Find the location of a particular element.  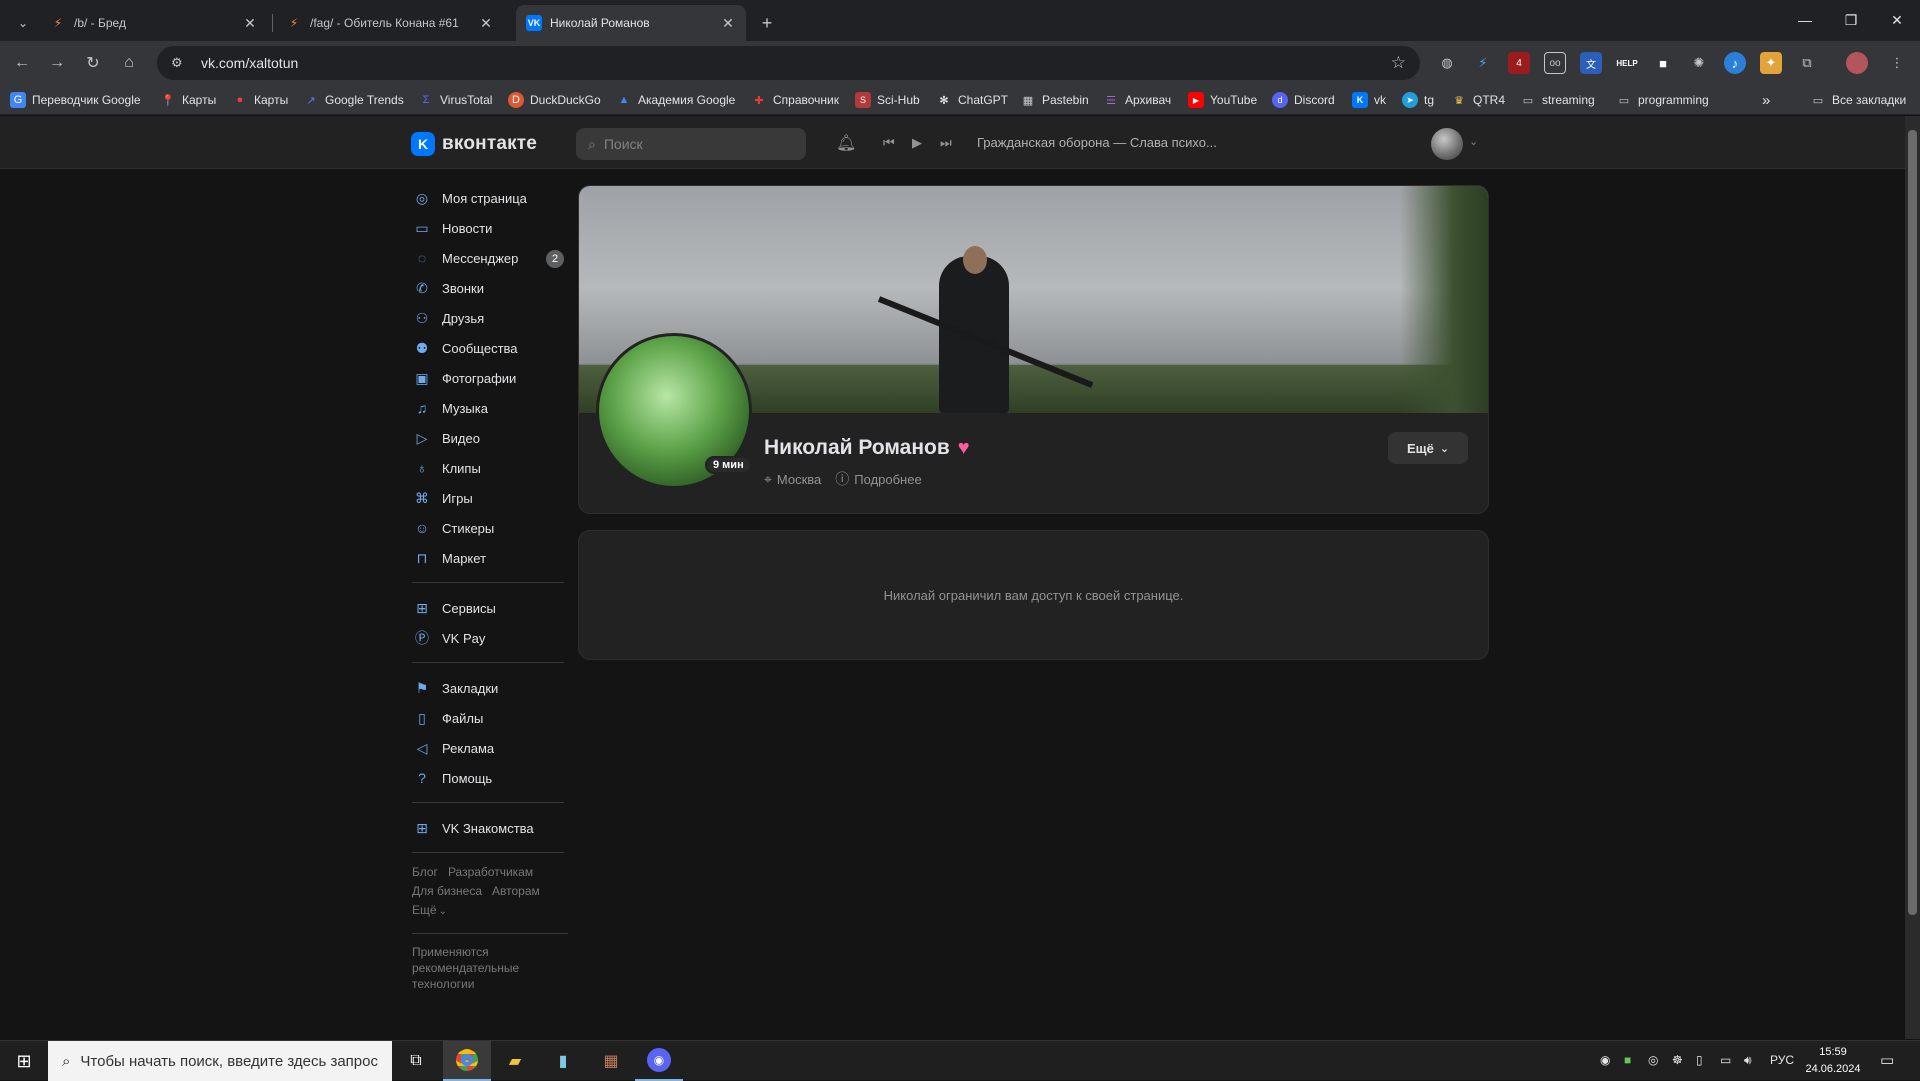

bookmark-item: ▦ Pastebin is located at coordinates (1054, 100).